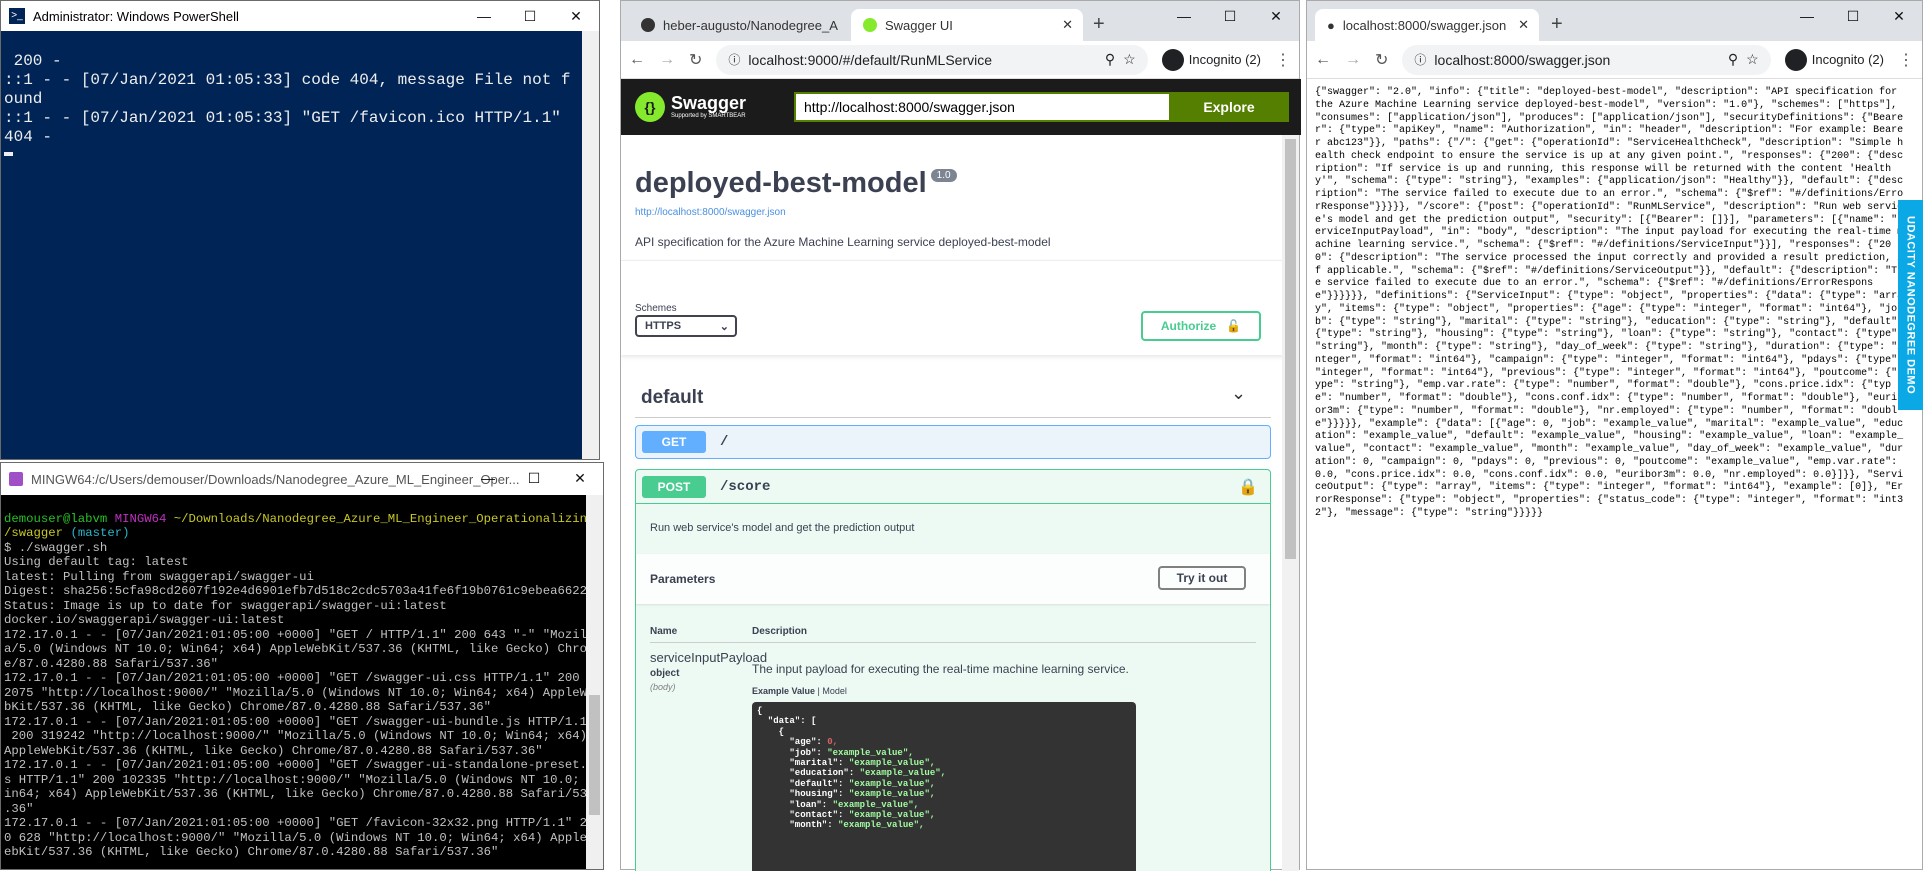 Image resolution: width=1923 pixels, height=871 pixels. I want to click on explore-button: Explore, so click(1229, 107).